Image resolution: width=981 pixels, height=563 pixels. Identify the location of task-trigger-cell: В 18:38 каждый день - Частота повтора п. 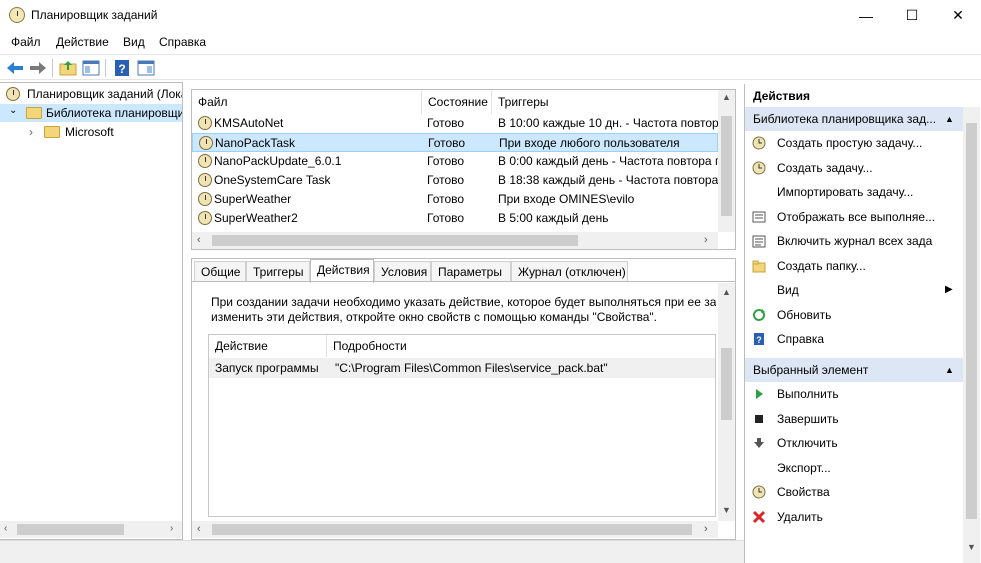
(608, 180).